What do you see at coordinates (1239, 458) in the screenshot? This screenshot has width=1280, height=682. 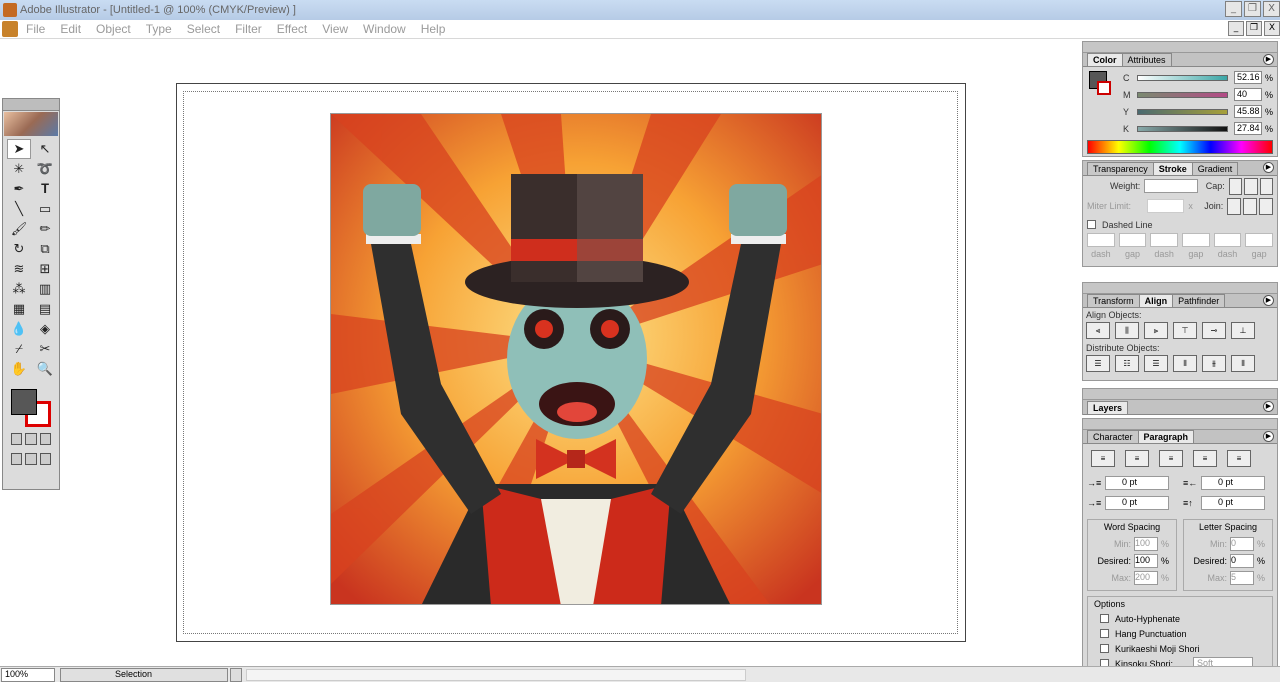 I see `justify-all-text-button: ≡` at bounding box center [1239, 458].